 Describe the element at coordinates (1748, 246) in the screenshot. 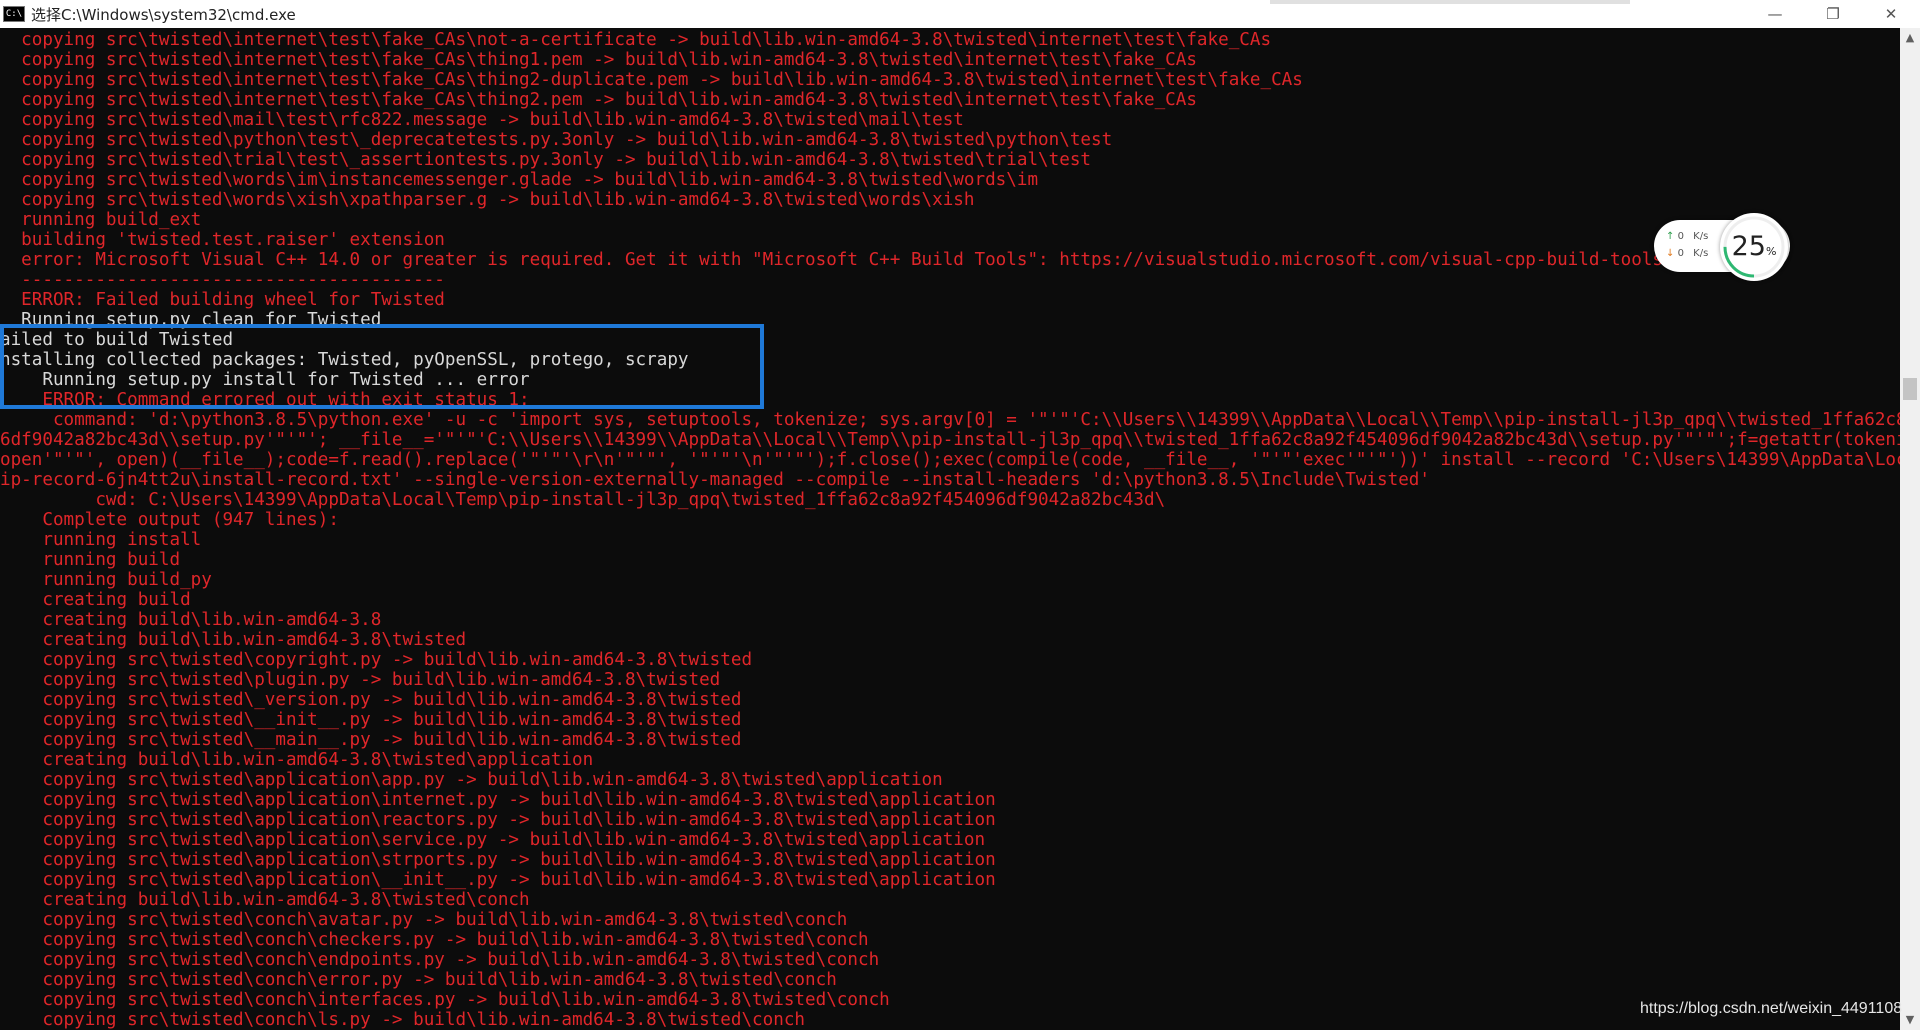

I see `usage-value: 25` at that location.